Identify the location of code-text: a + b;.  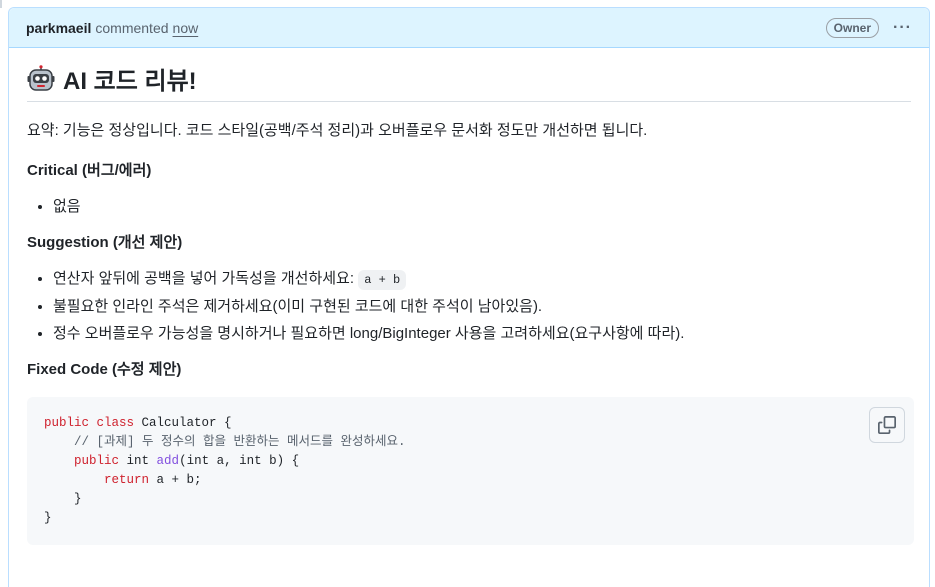
(175, 480).